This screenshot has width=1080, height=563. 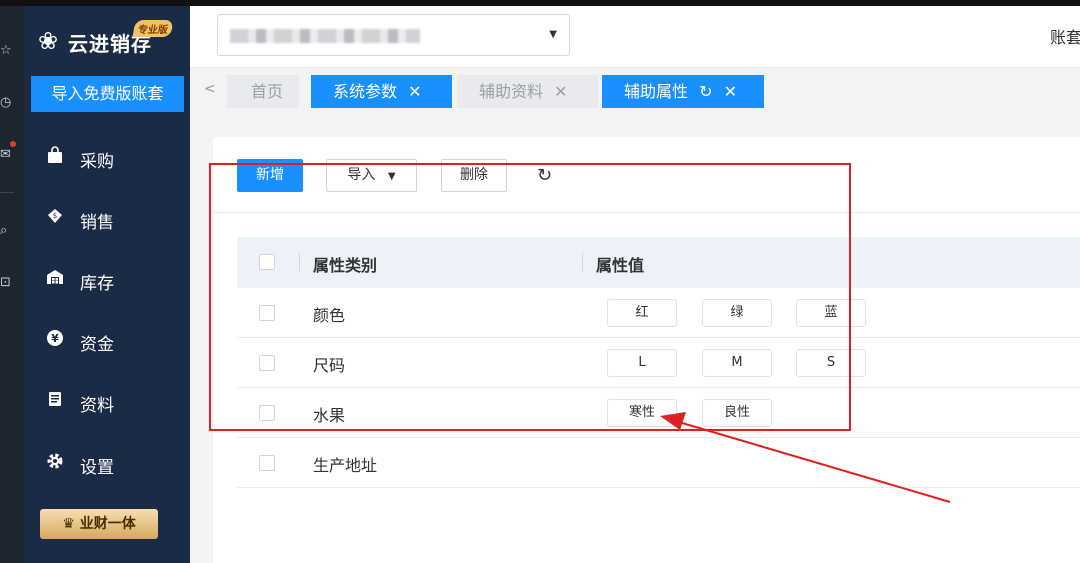 I want to click on table-row: 水果 寒性 良性, so click(x=658, y=413).